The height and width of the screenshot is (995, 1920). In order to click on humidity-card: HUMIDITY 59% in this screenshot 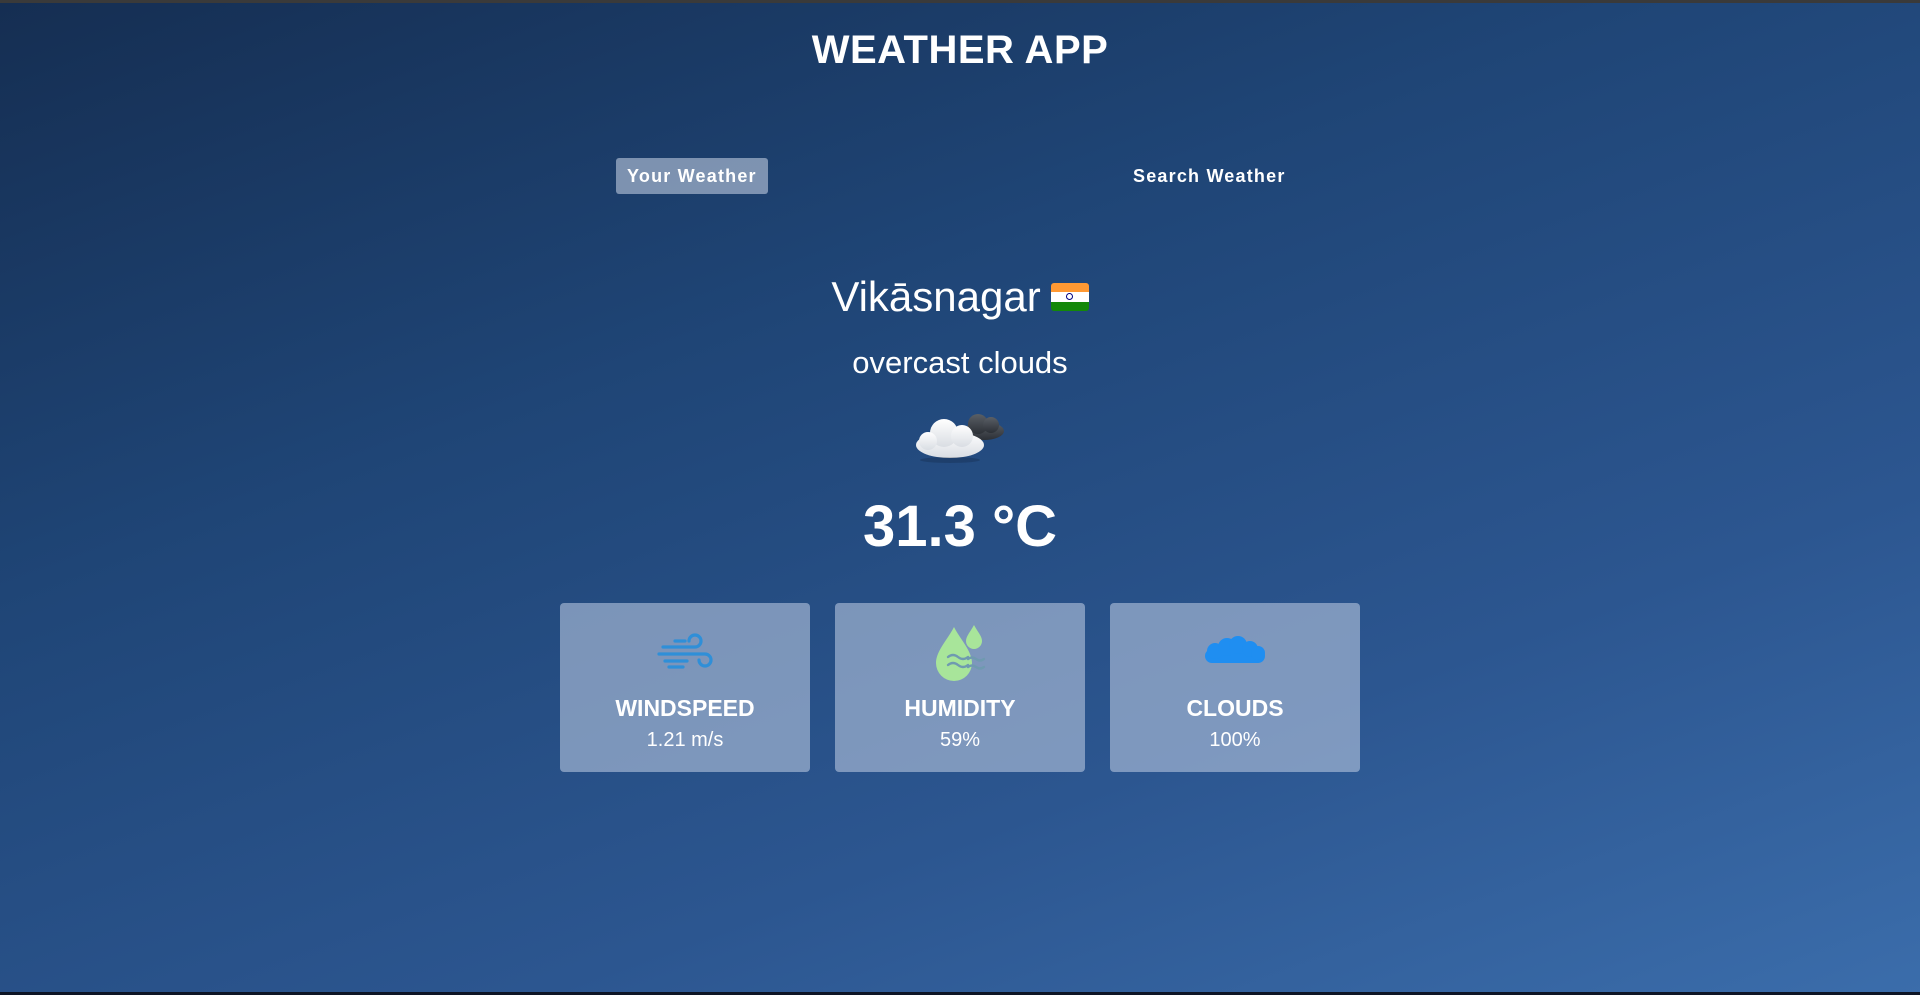, I will do `click(960, 687)`.